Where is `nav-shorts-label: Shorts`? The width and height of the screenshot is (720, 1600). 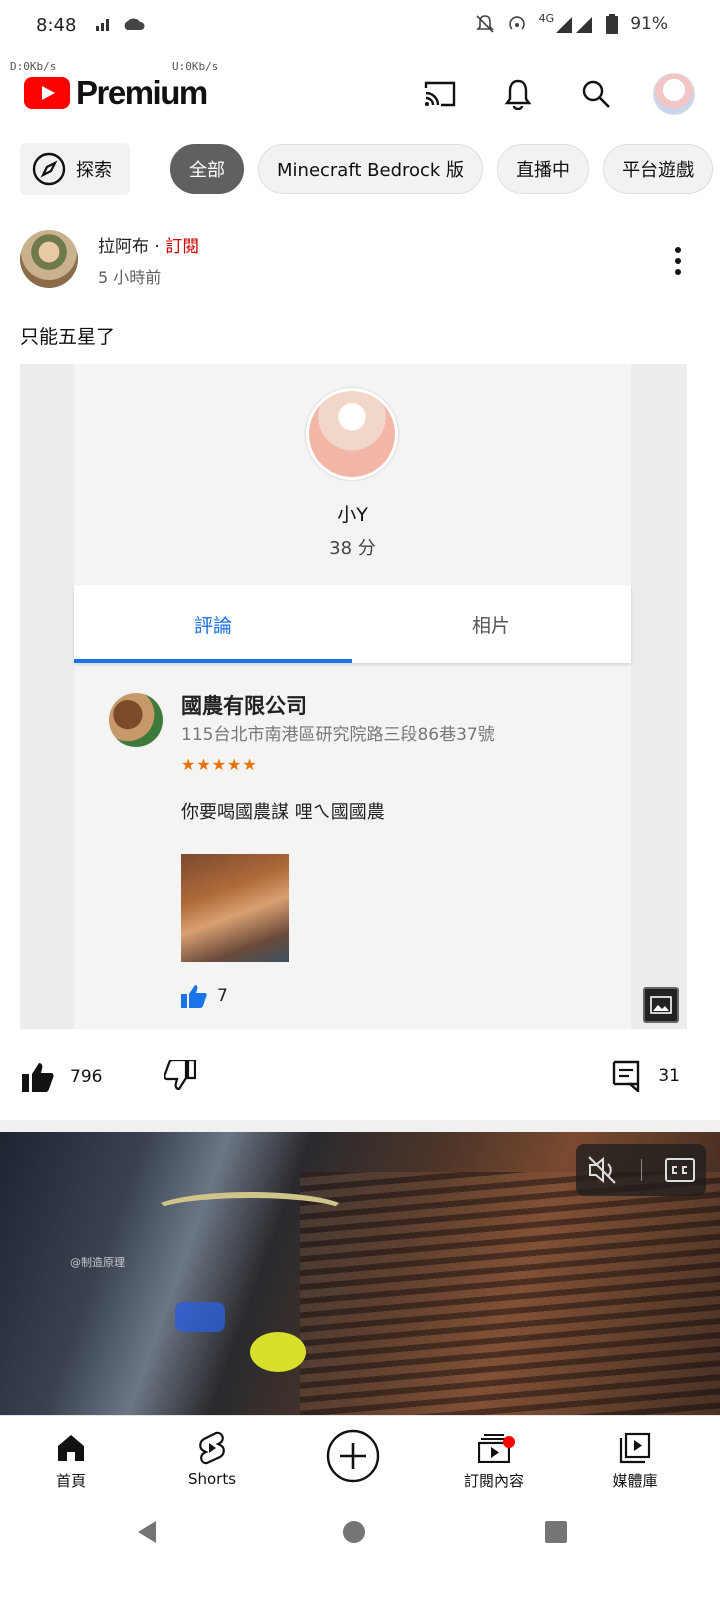 nav-shorts-label: Shorts is located at coordinates (212, 1479).